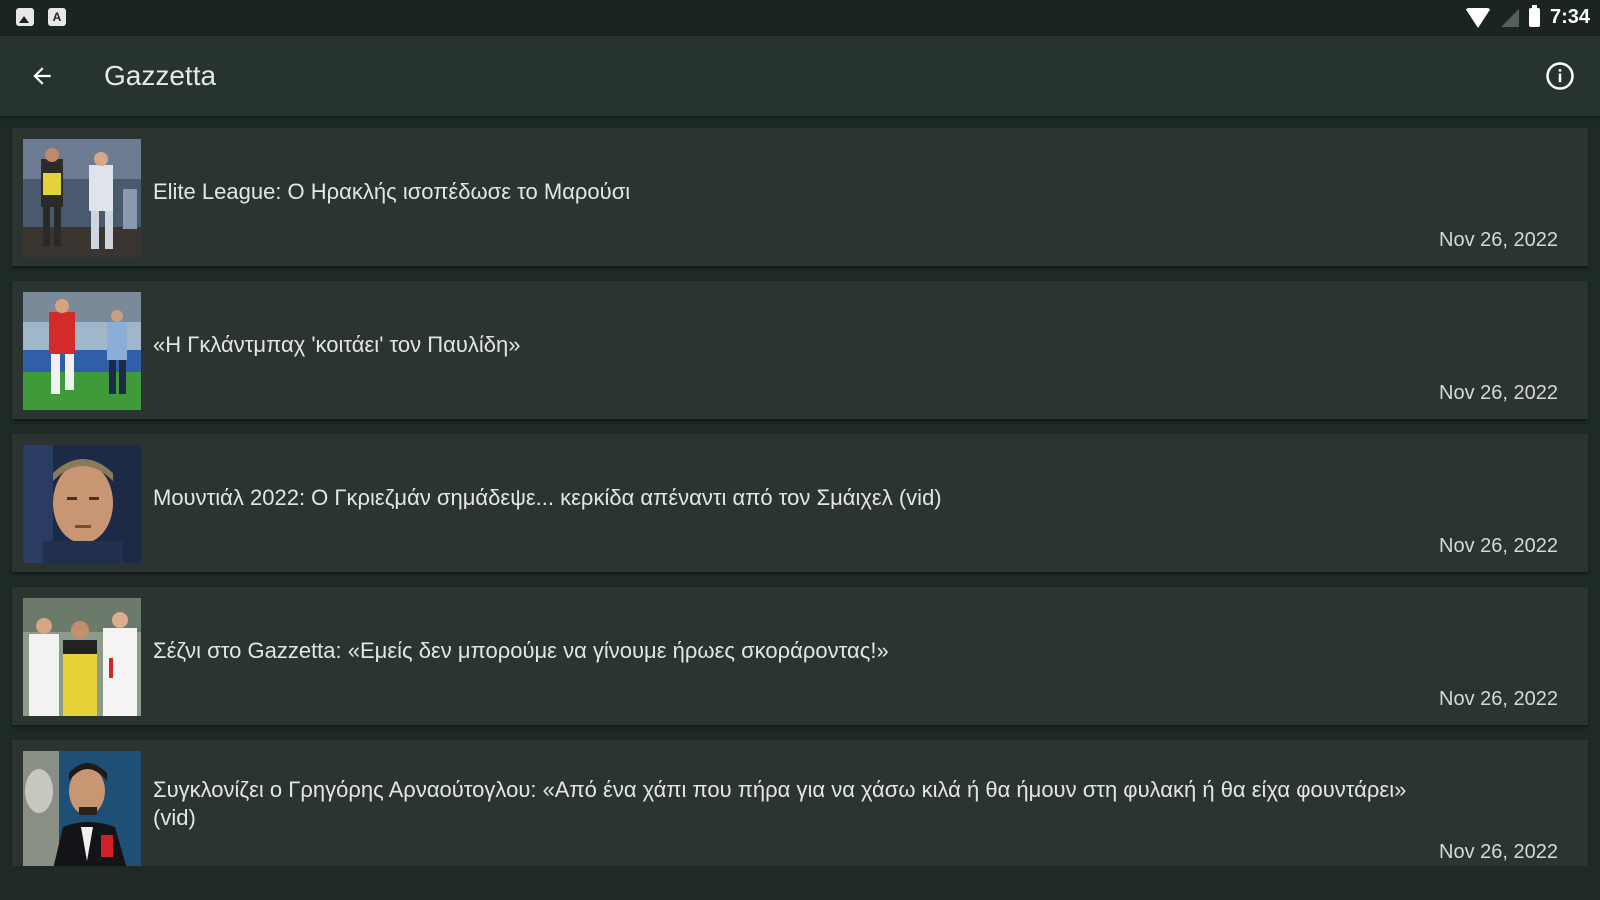  Describe the element at coordinates (82, 657) in the screenshot. I see `football-celebration-image` at that location.